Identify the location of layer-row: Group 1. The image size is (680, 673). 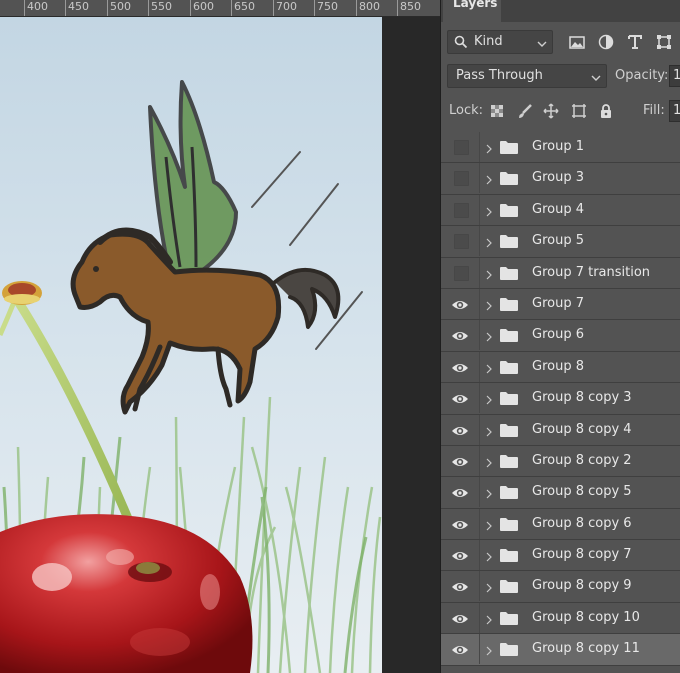
(560, 148).